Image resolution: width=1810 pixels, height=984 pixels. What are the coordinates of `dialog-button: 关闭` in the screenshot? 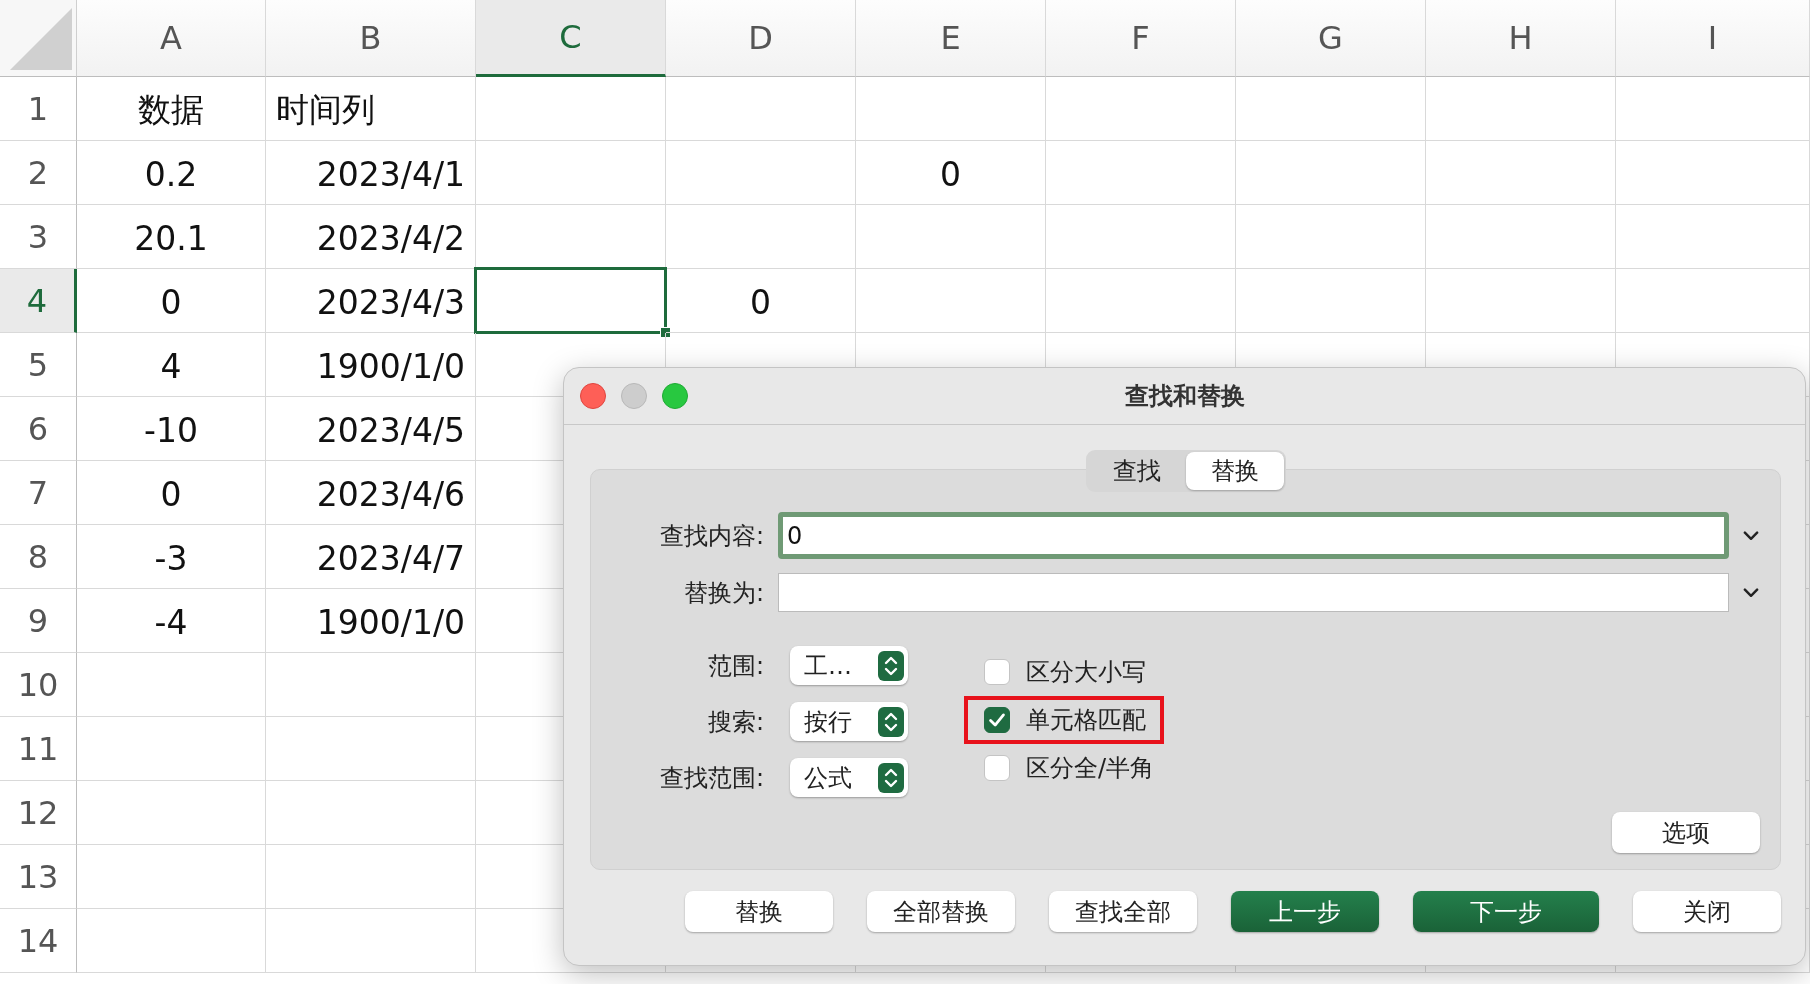 It's located at (1707, 911).